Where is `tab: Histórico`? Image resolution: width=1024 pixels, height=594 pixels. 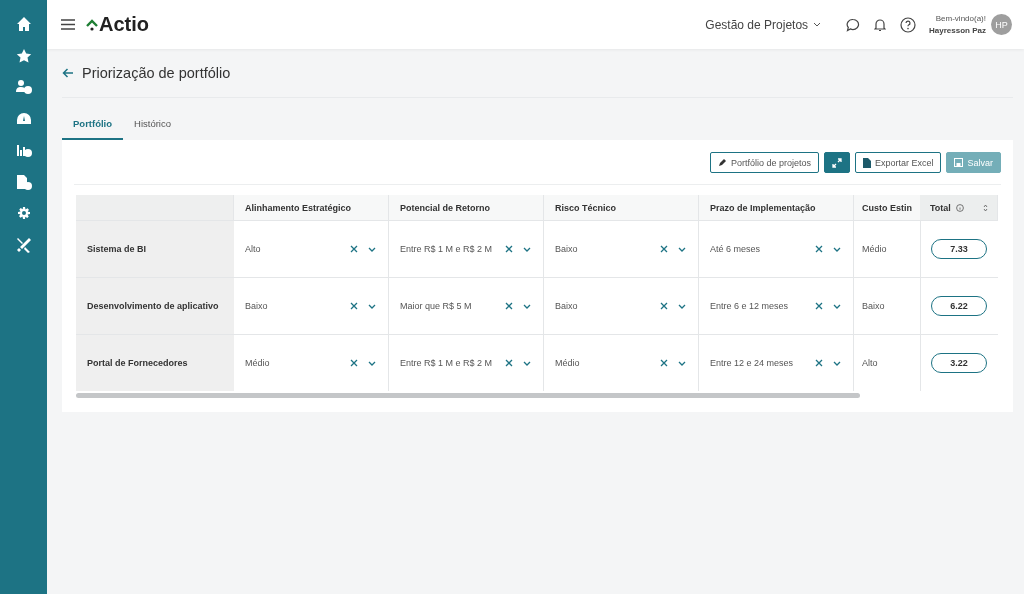
tab: Histórico is located at coordinates (152, 124).